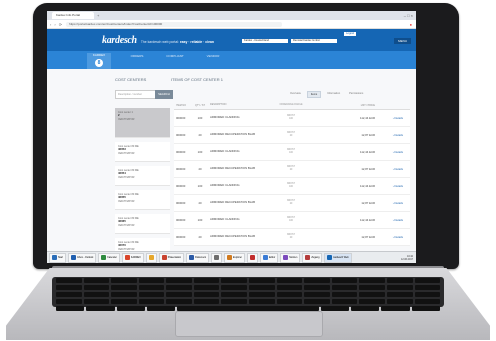 Image resolution: width=496 pixels, height=341 pixels. What do you see at coordinates (231, 60) in the screenshot?
I see `app-nav: KARDEX 8 ORDERS COMPLIANT VENDOR` at bounding box center [231, 60].